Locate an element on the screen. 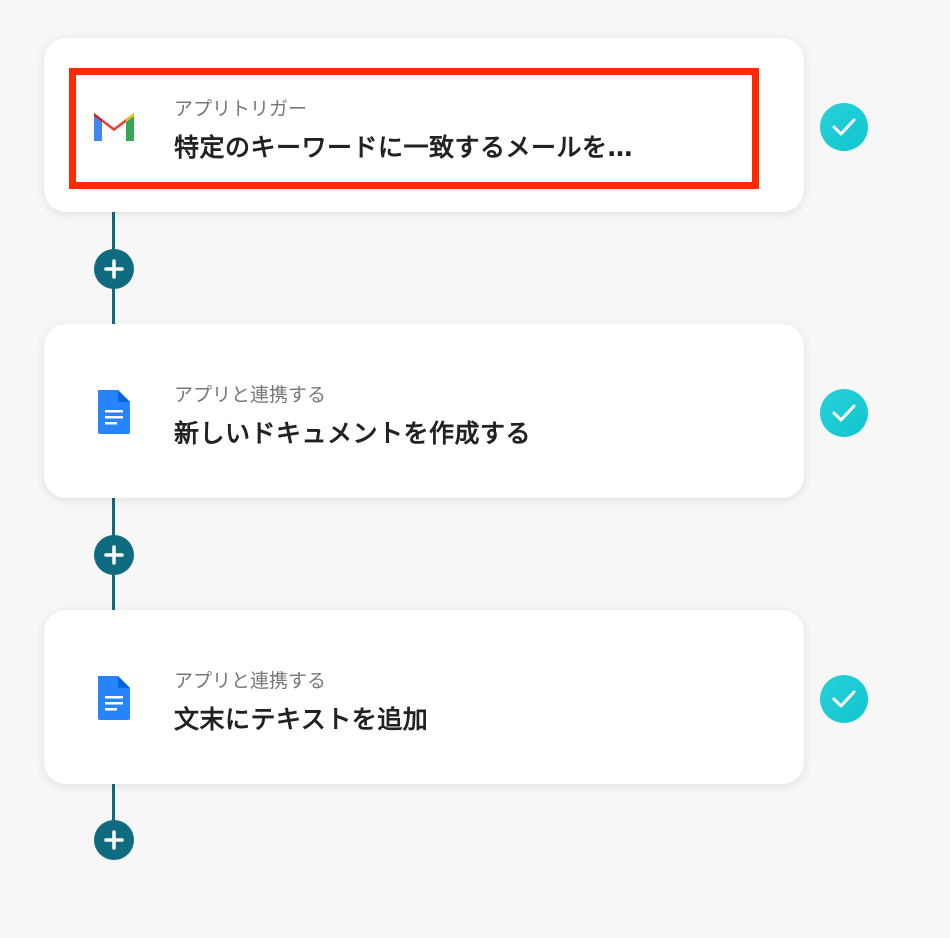 The width and height of the screenshot is (950, 938). step-title: 新しいドキュメントを作成する is located at coordinates (353, 433).